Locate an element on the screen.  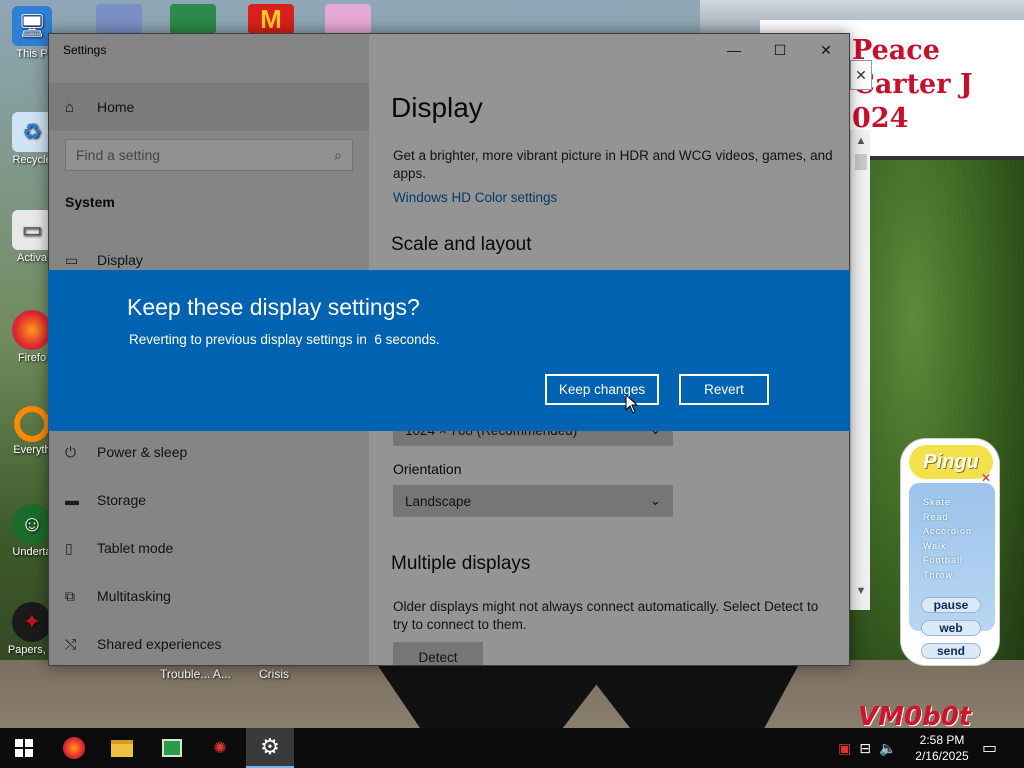
desktop-icon-label: This P is located at coordinates (32, 54).